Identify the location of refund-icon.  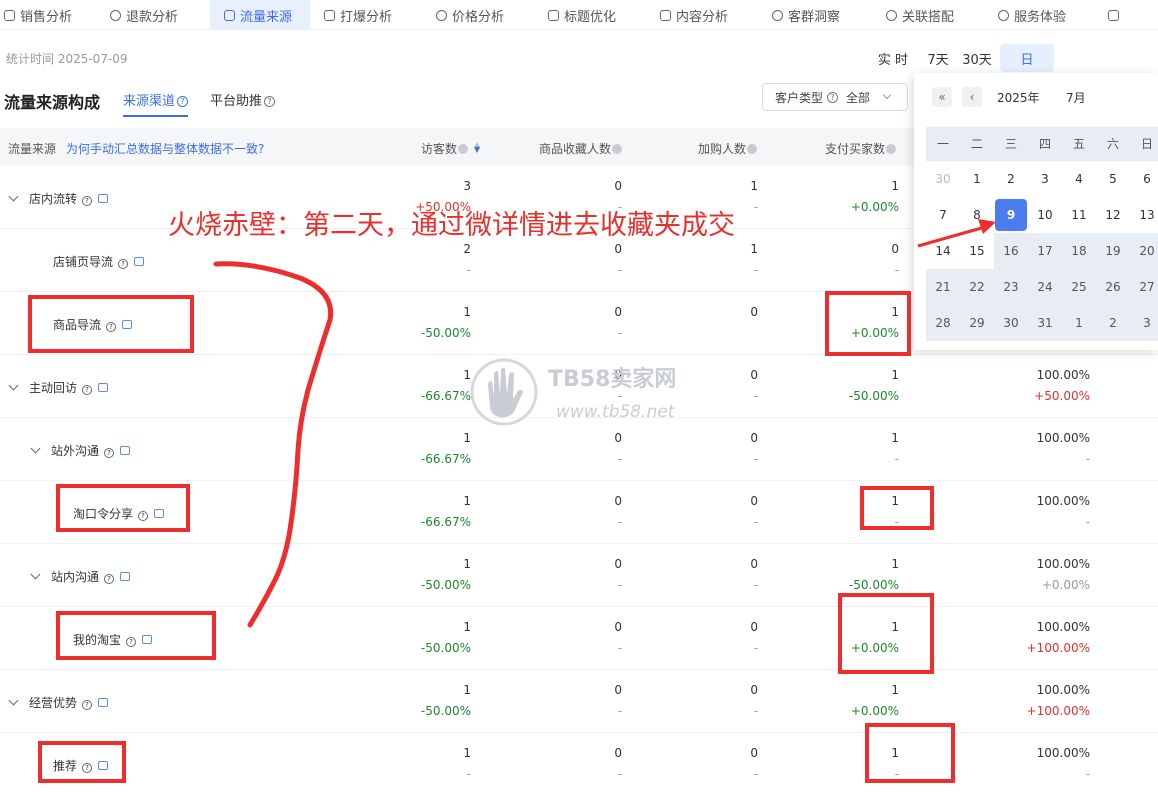
(115, 15).